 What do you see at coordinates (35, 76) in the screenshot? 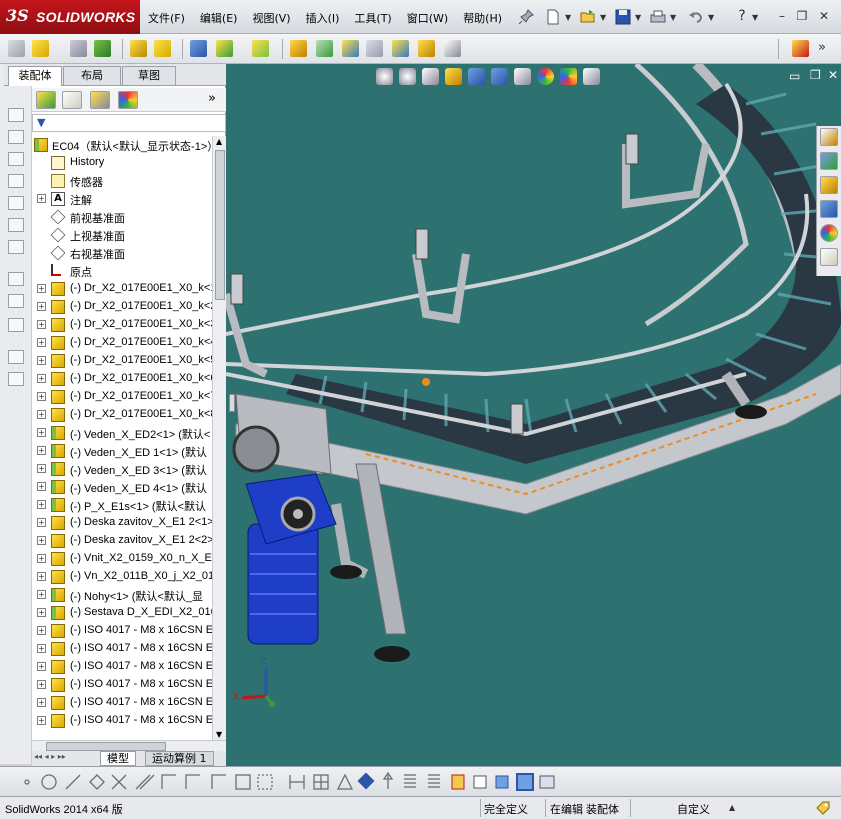
I see `tab-assembly: 装配体` at bounding box center [35, 76].